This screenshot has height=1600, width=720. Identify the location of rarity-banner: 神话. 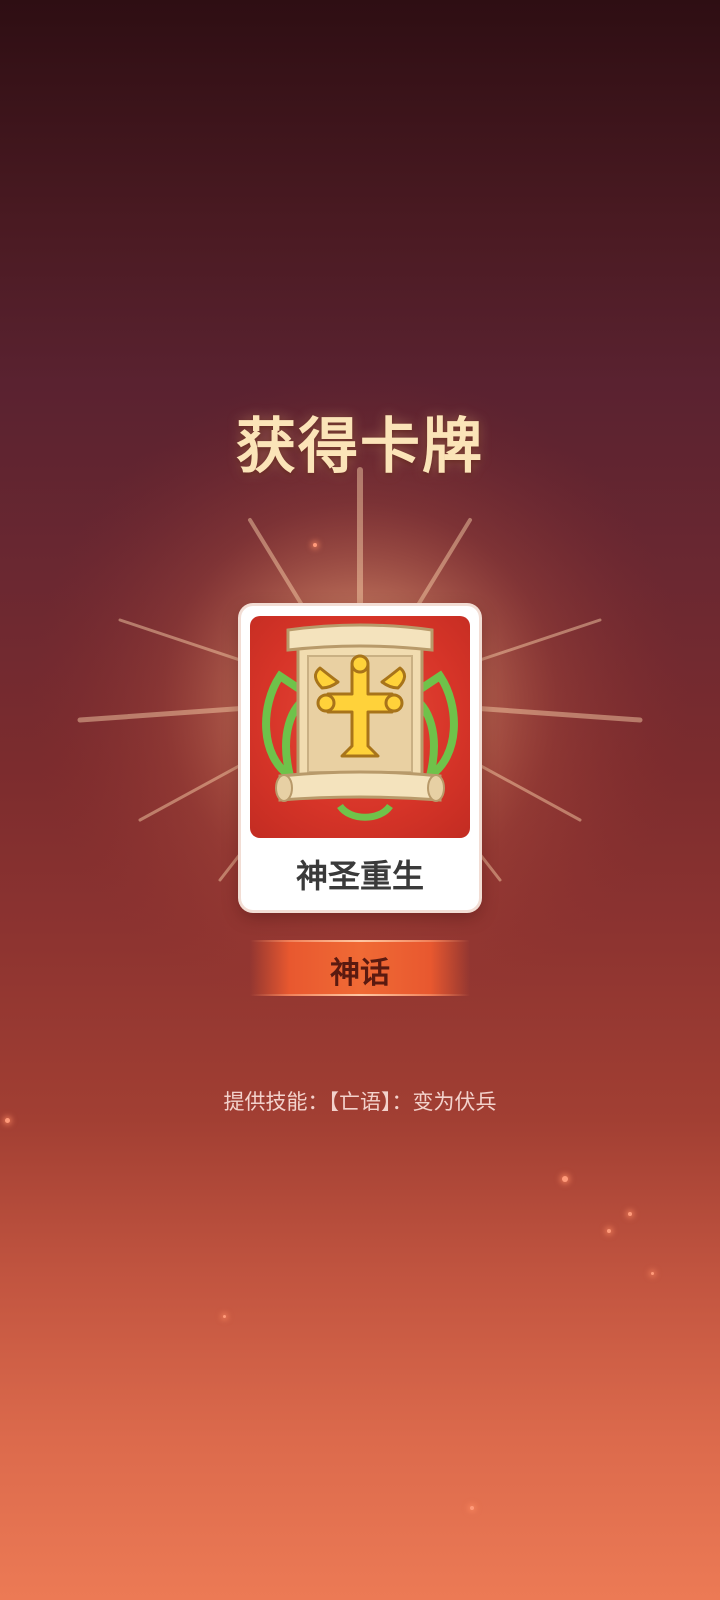
(360, 968).